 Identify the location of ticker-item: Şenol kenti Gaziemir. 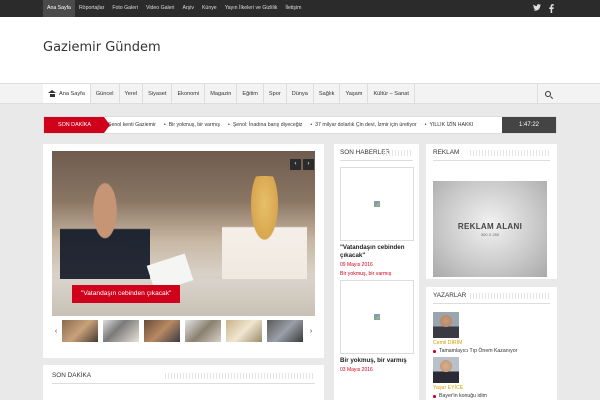
(132, 125).